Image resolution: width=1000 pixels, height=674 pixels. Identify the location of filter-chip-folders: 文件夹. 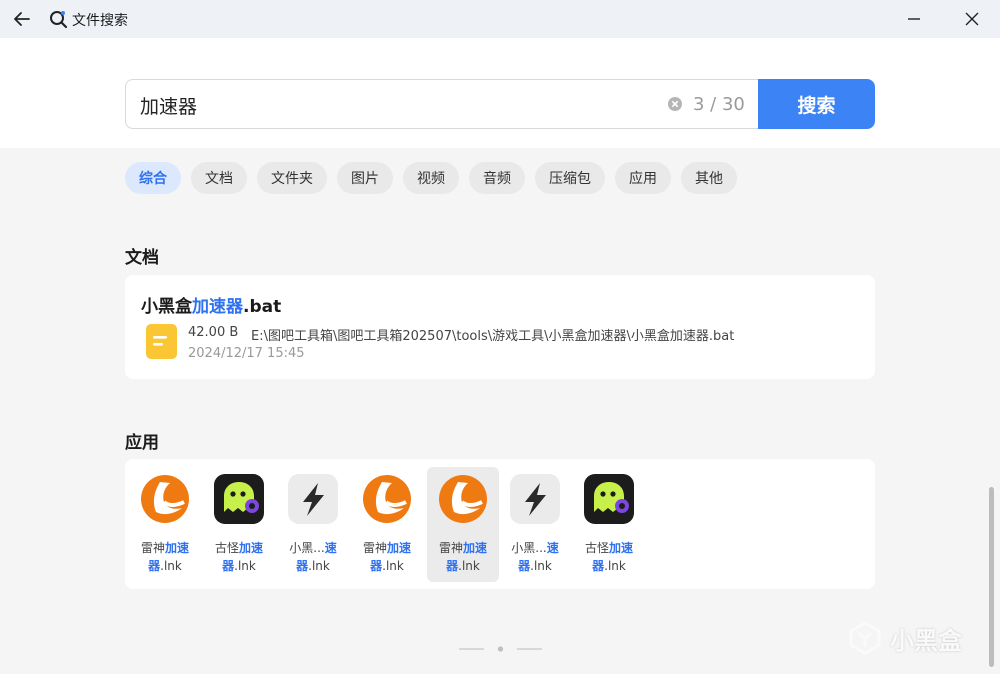
(292, 178).